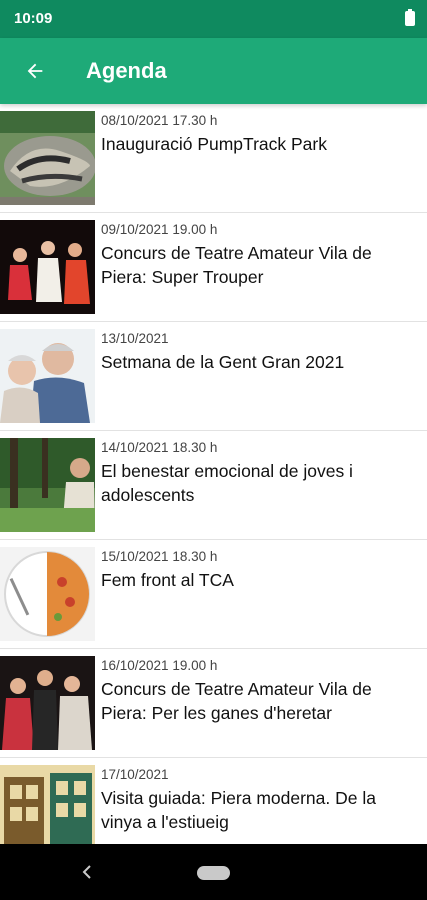  Describe the element at coordinates (159, 120) in the screenshot. I see `event-date: 08/10/2021 17.30 h` at that location.